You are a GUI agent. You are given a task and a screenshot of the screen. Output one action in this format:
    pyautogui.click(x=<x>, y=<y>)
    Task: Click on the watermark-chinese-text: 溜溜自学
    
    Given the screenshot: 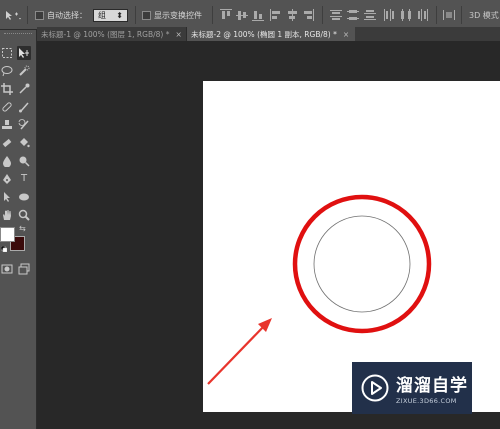 What is the action you would take?
    pyautogui.click(x=432, y=386)
    